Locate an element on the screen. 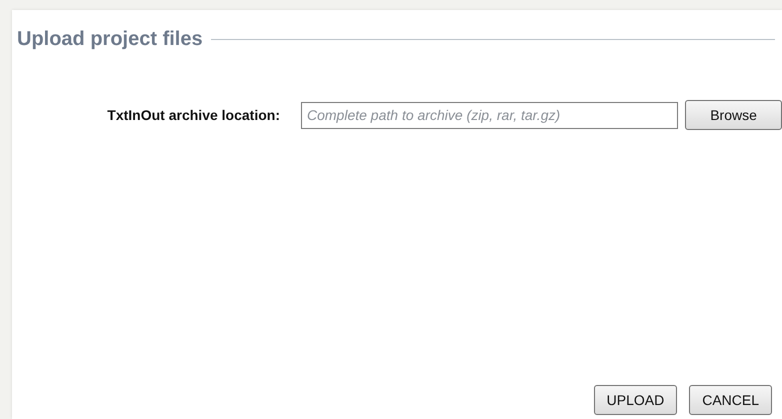 Image resolution: width=782 pixels, height=419 pixels. archive-path-field: Complete path to archive (zip, rar, tar.gz) is located at coordinates (489, 115).